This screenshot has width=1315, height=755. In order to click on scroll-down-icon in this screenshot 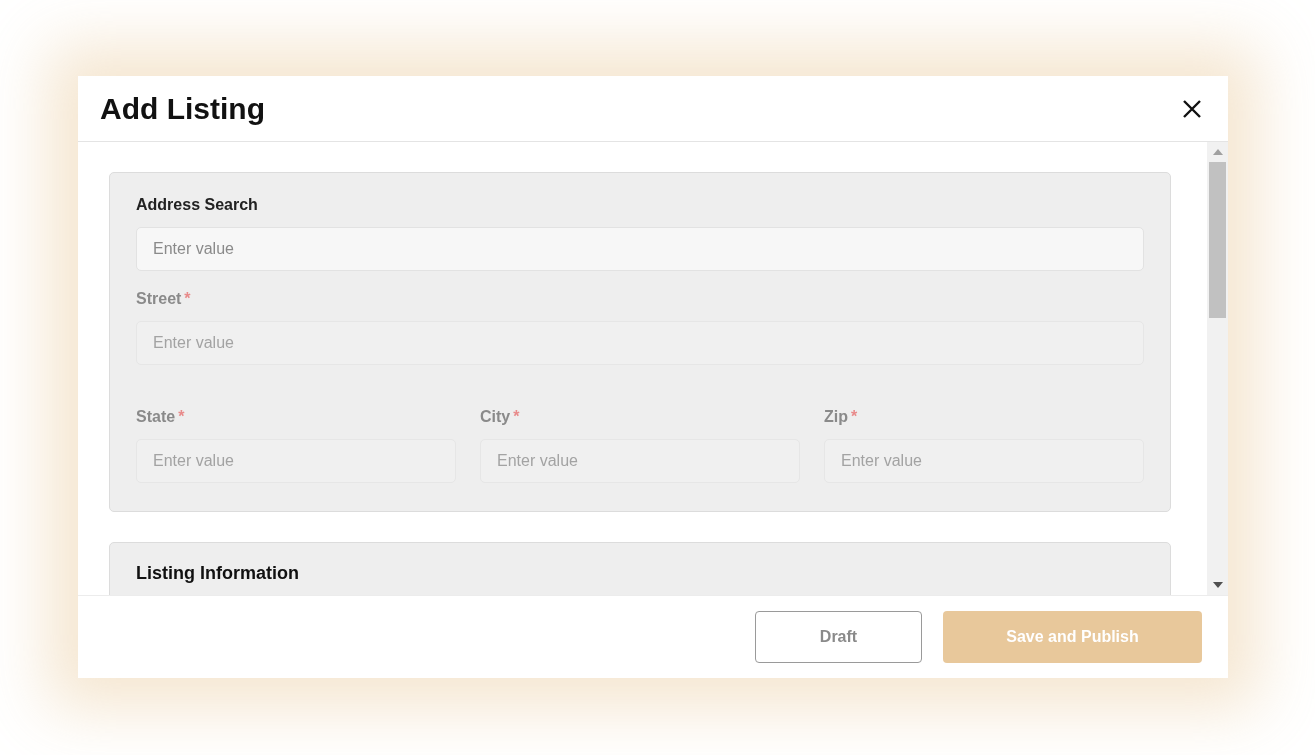, I will do `click(1217, 585)`.